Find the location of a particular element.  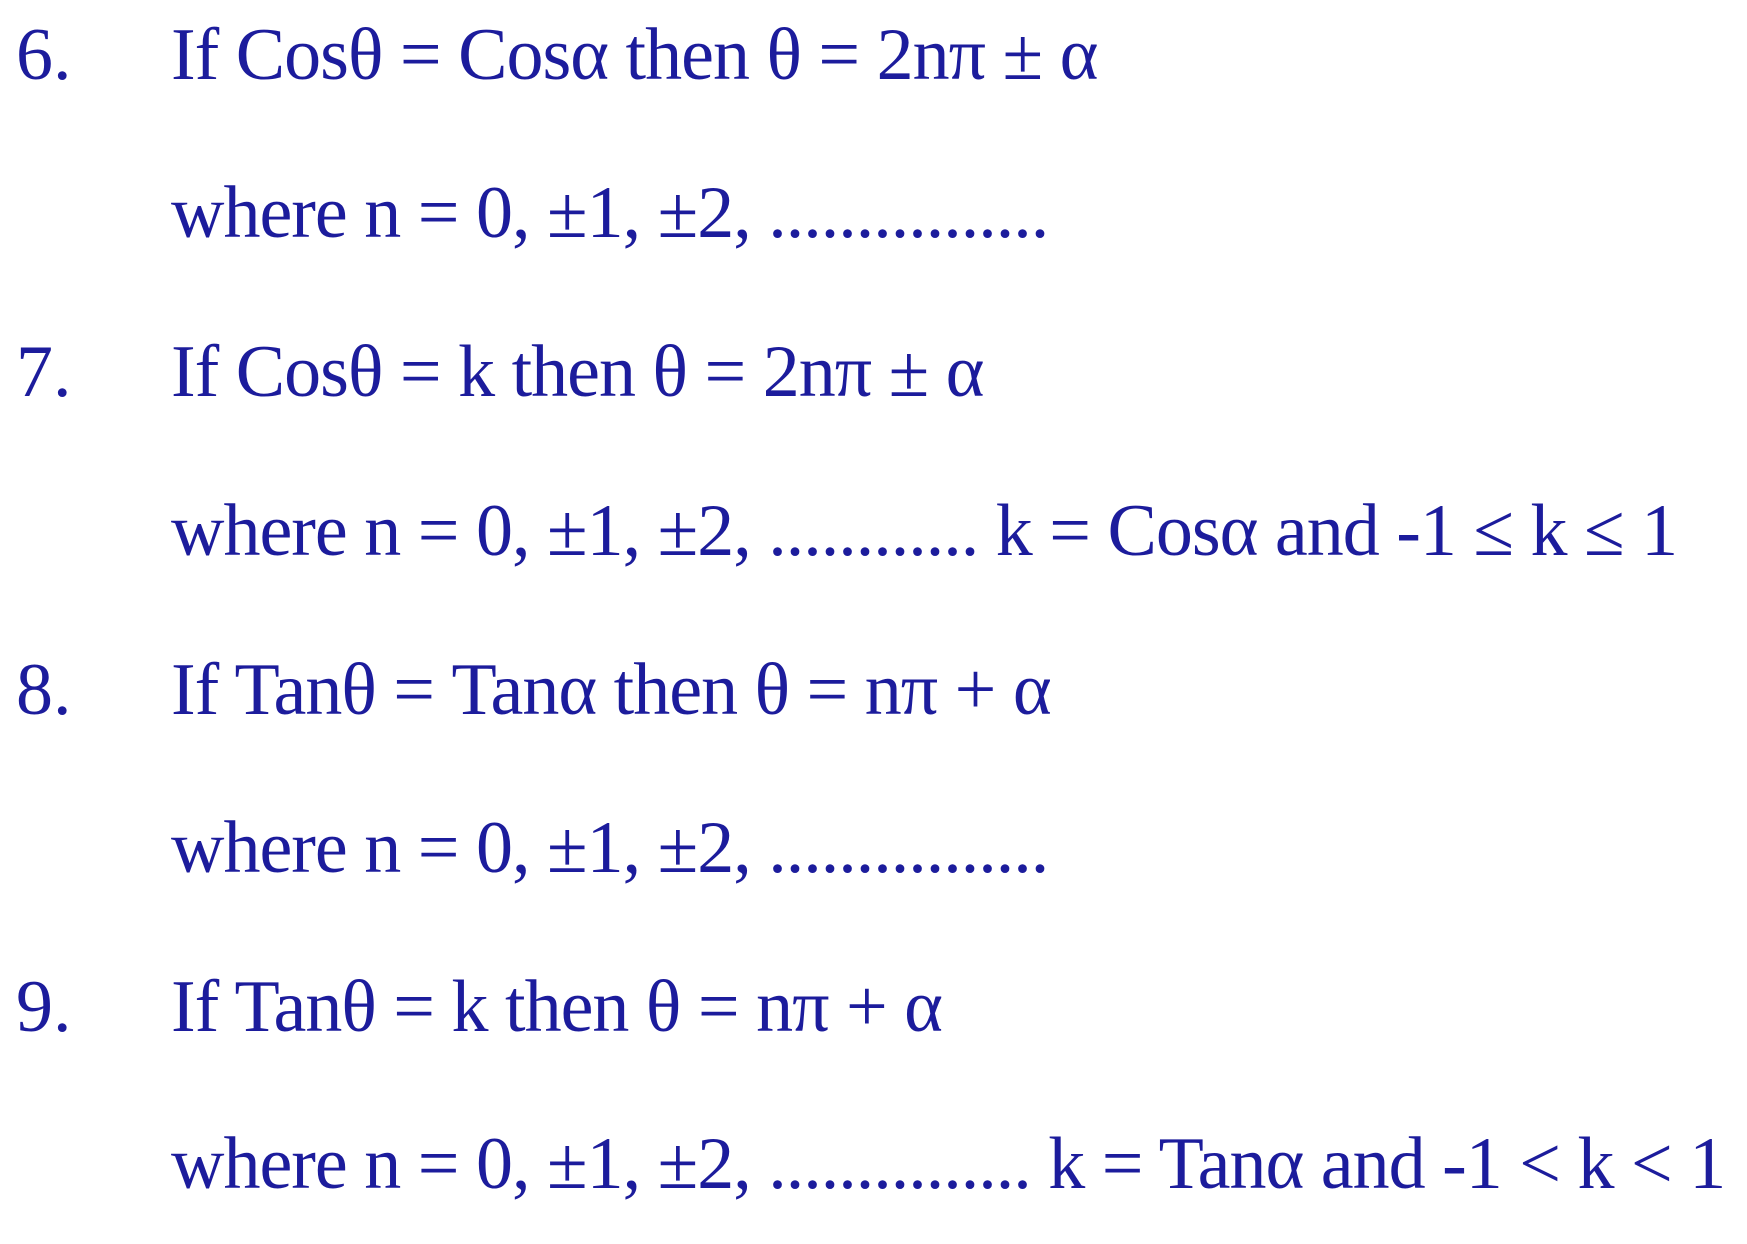

statement: If Tanθ = k then θ = nπ + α is located at coordinates (557, 1007).